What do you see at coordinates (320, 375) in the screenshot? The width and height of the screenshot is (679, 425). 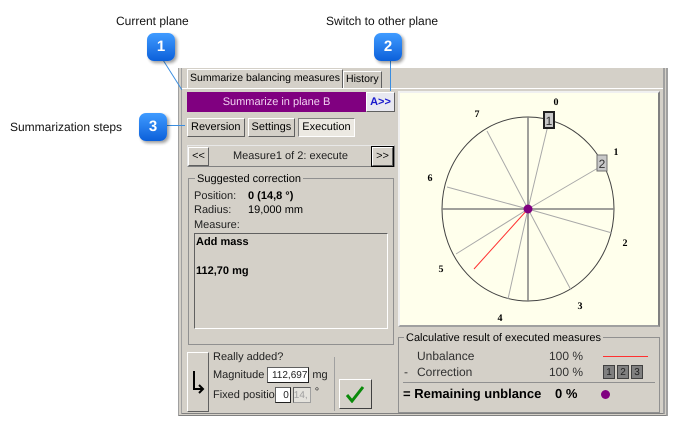 I see `magnitude-unit: mg` at bounding box center [320, 375].